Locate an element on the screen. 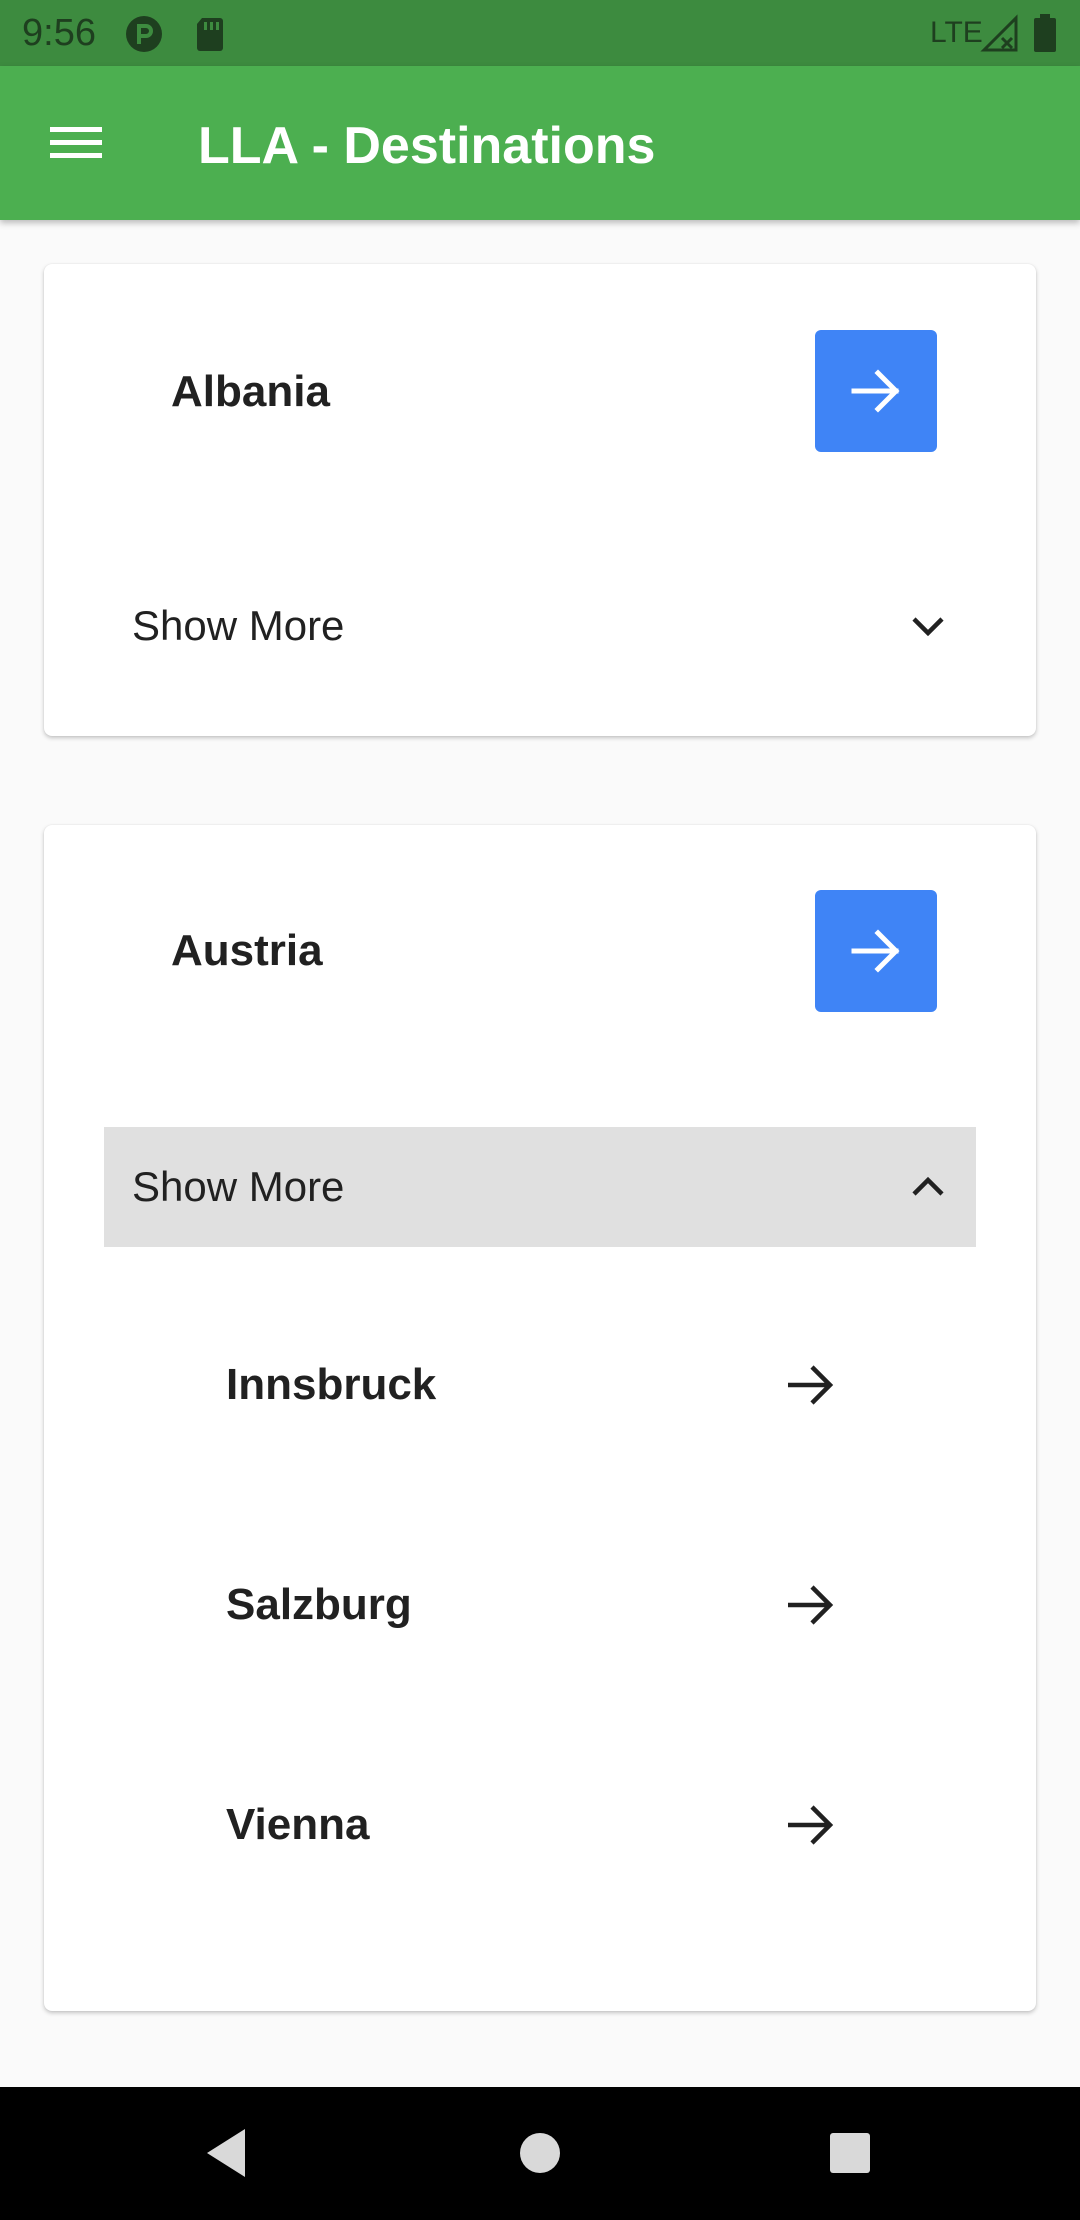 This screenshot has height=2220, width=1080. signal-icon is located at coordinates (1000, 34).